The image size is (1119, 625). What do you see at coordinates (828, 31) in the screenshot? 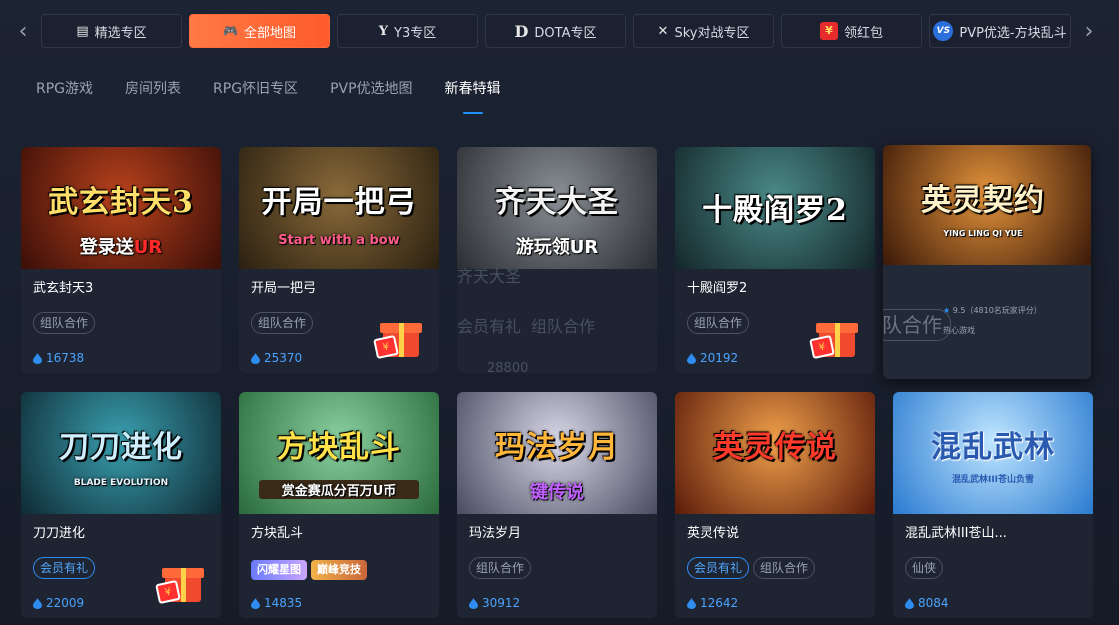
I see `red-envelope-icon: ¥` at bounding box center [828, 31].